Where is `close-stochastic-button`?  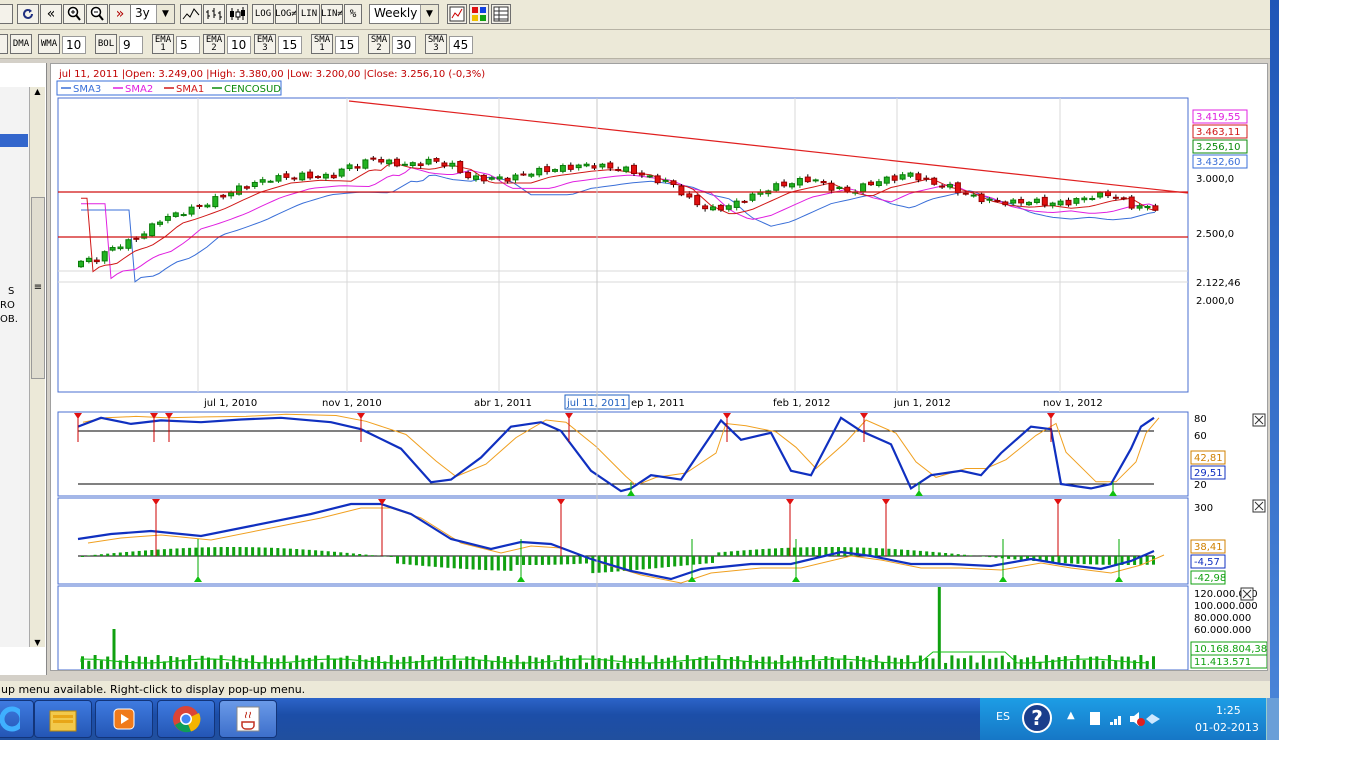
close-stochastic-button is located at coordinates (1259, 420).